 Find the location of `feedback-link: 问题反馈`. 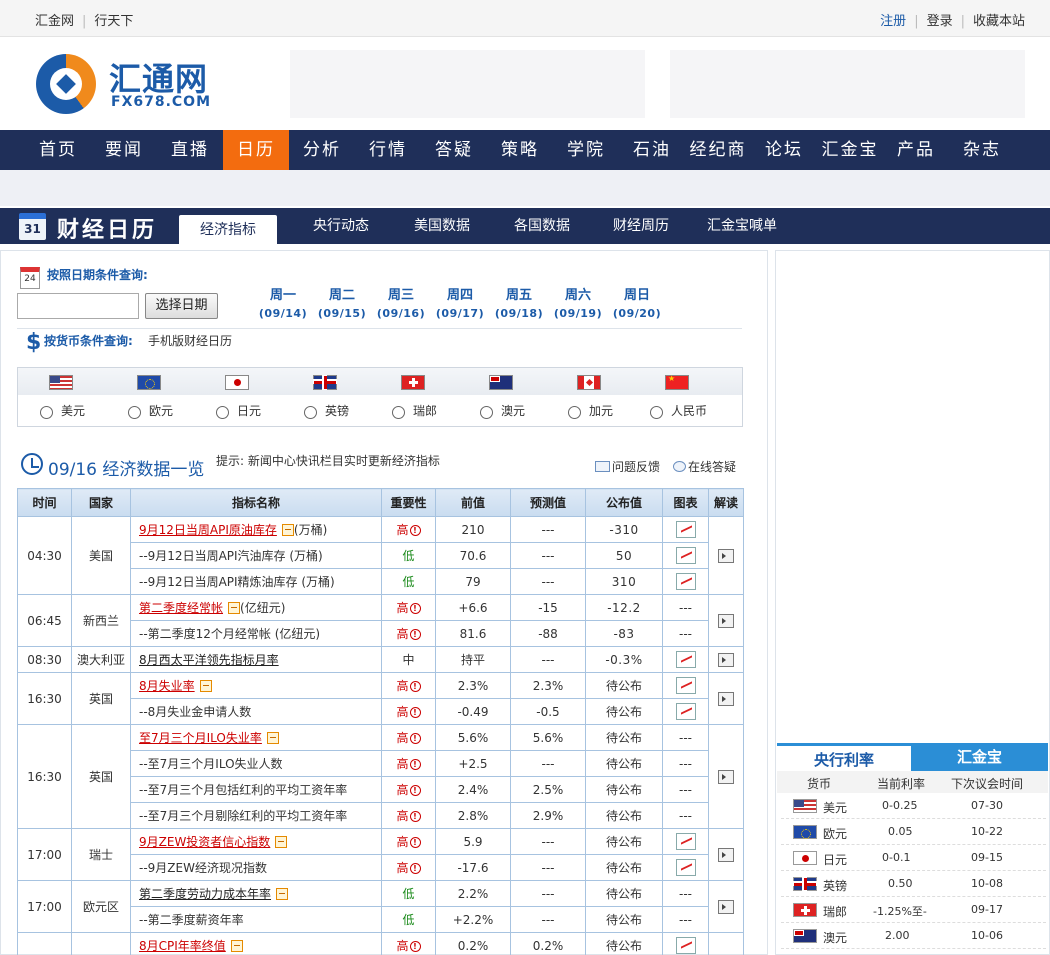

feedback-link: 问题反馈 is located at coordinates (627, 466).